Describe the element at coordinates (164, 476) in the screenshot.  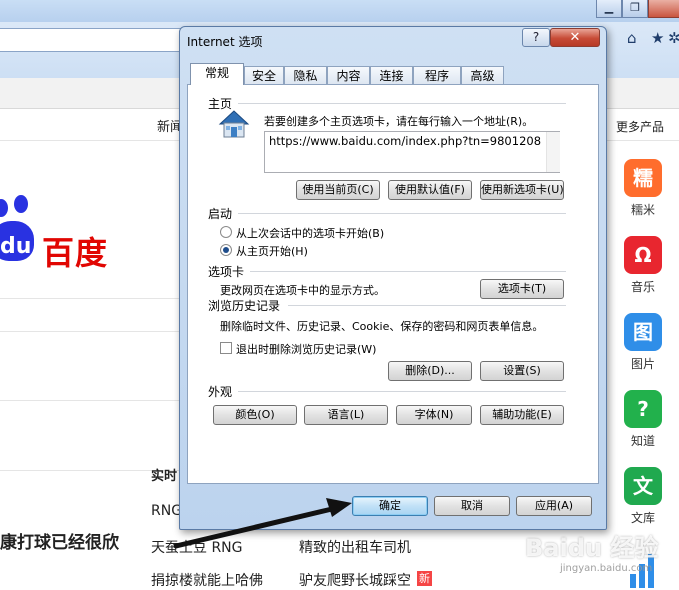
I see `hot-list-title: 实时` at that location.